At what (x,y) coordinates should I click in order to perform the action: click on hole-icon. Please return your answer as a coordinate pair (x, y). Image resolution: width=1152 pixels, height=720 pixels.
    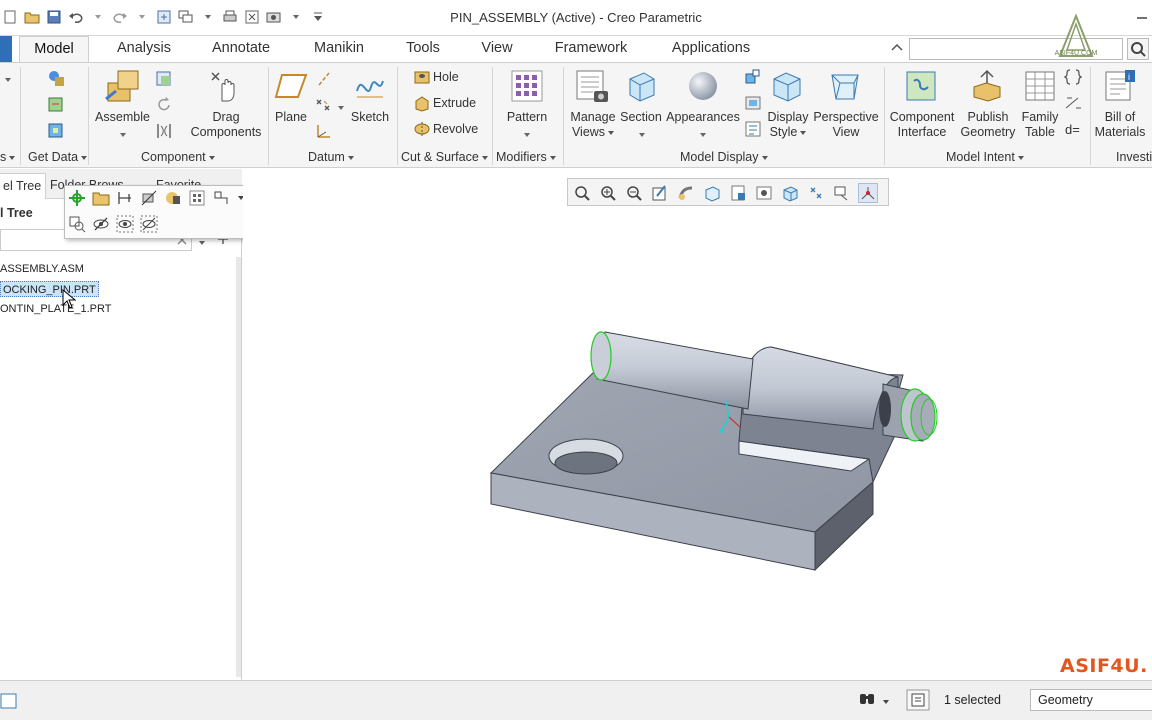
    Looking at the image, I should click on (422, 78).